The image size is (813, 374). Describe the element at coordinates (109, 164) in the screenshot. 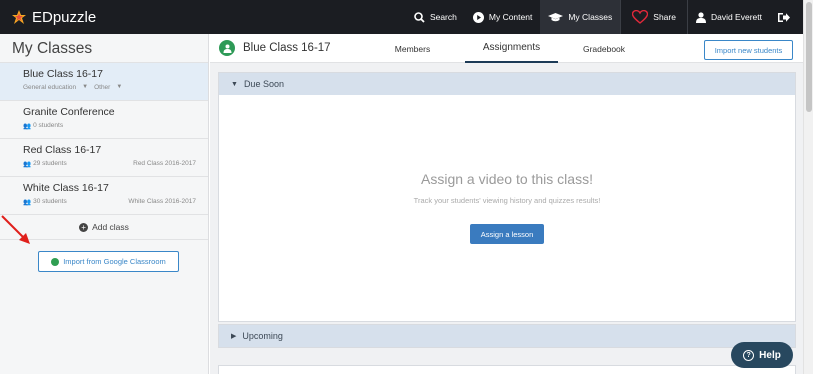

I see `class-meta: 👥 29 students Red Class 2016-2017` at that location.